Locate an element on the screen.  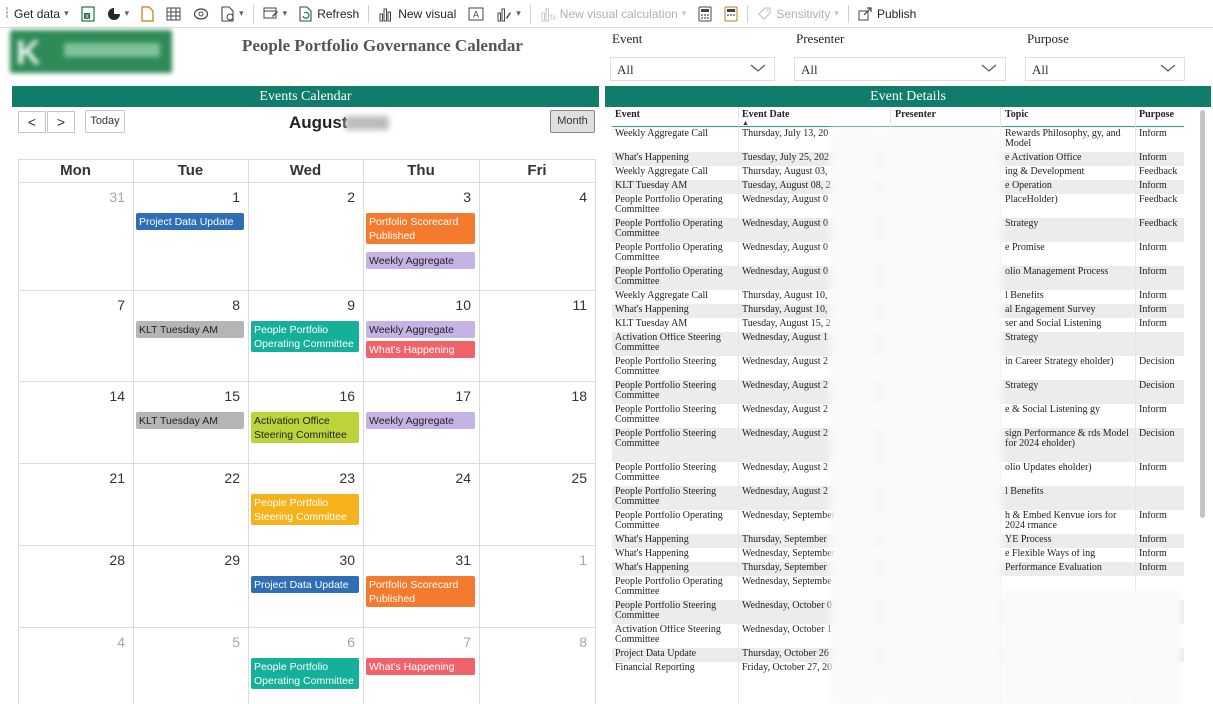
today-button: Today is located at coordinates (105, 121).